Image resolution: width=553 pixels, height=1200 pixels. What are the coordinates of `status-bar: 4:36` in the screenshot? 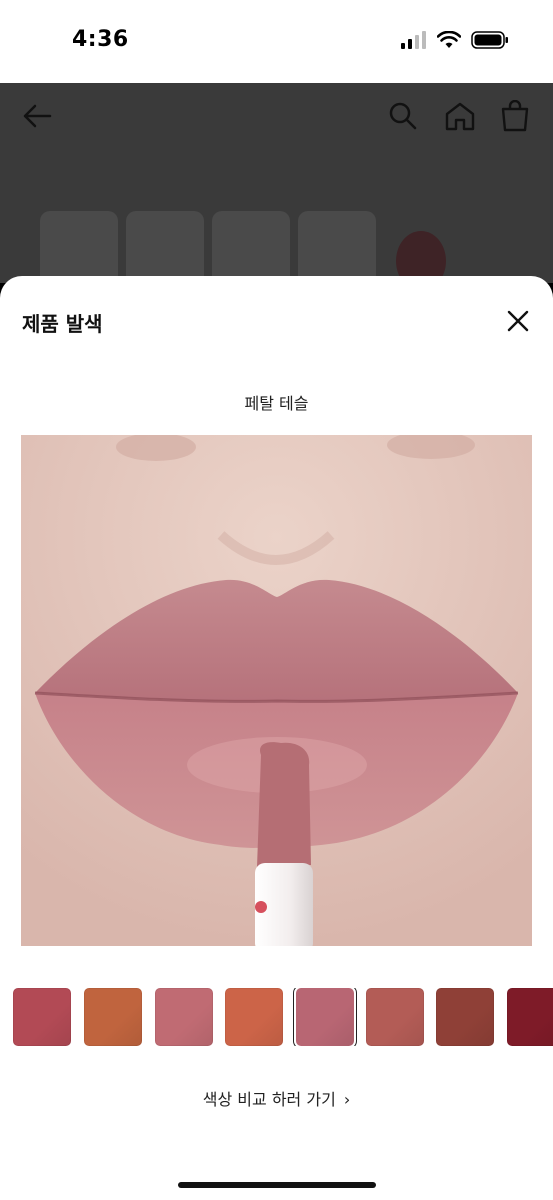 It's located at (276, 41).